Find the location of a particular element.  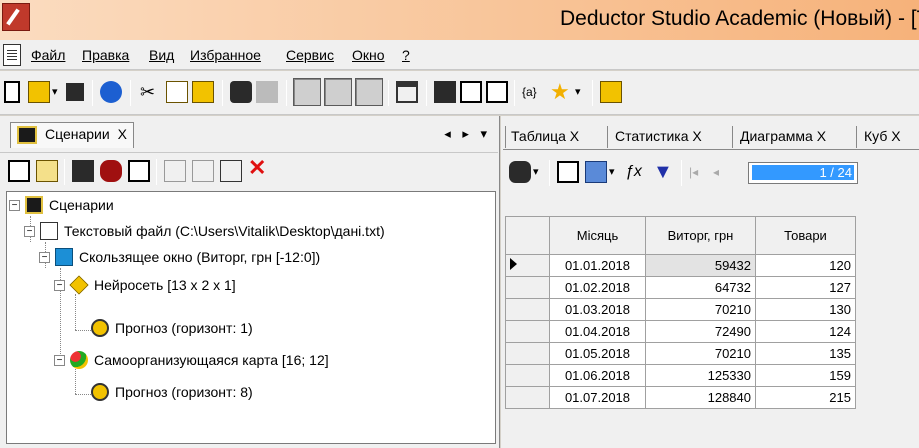

copy-icon is located at coordinates (177, 92).